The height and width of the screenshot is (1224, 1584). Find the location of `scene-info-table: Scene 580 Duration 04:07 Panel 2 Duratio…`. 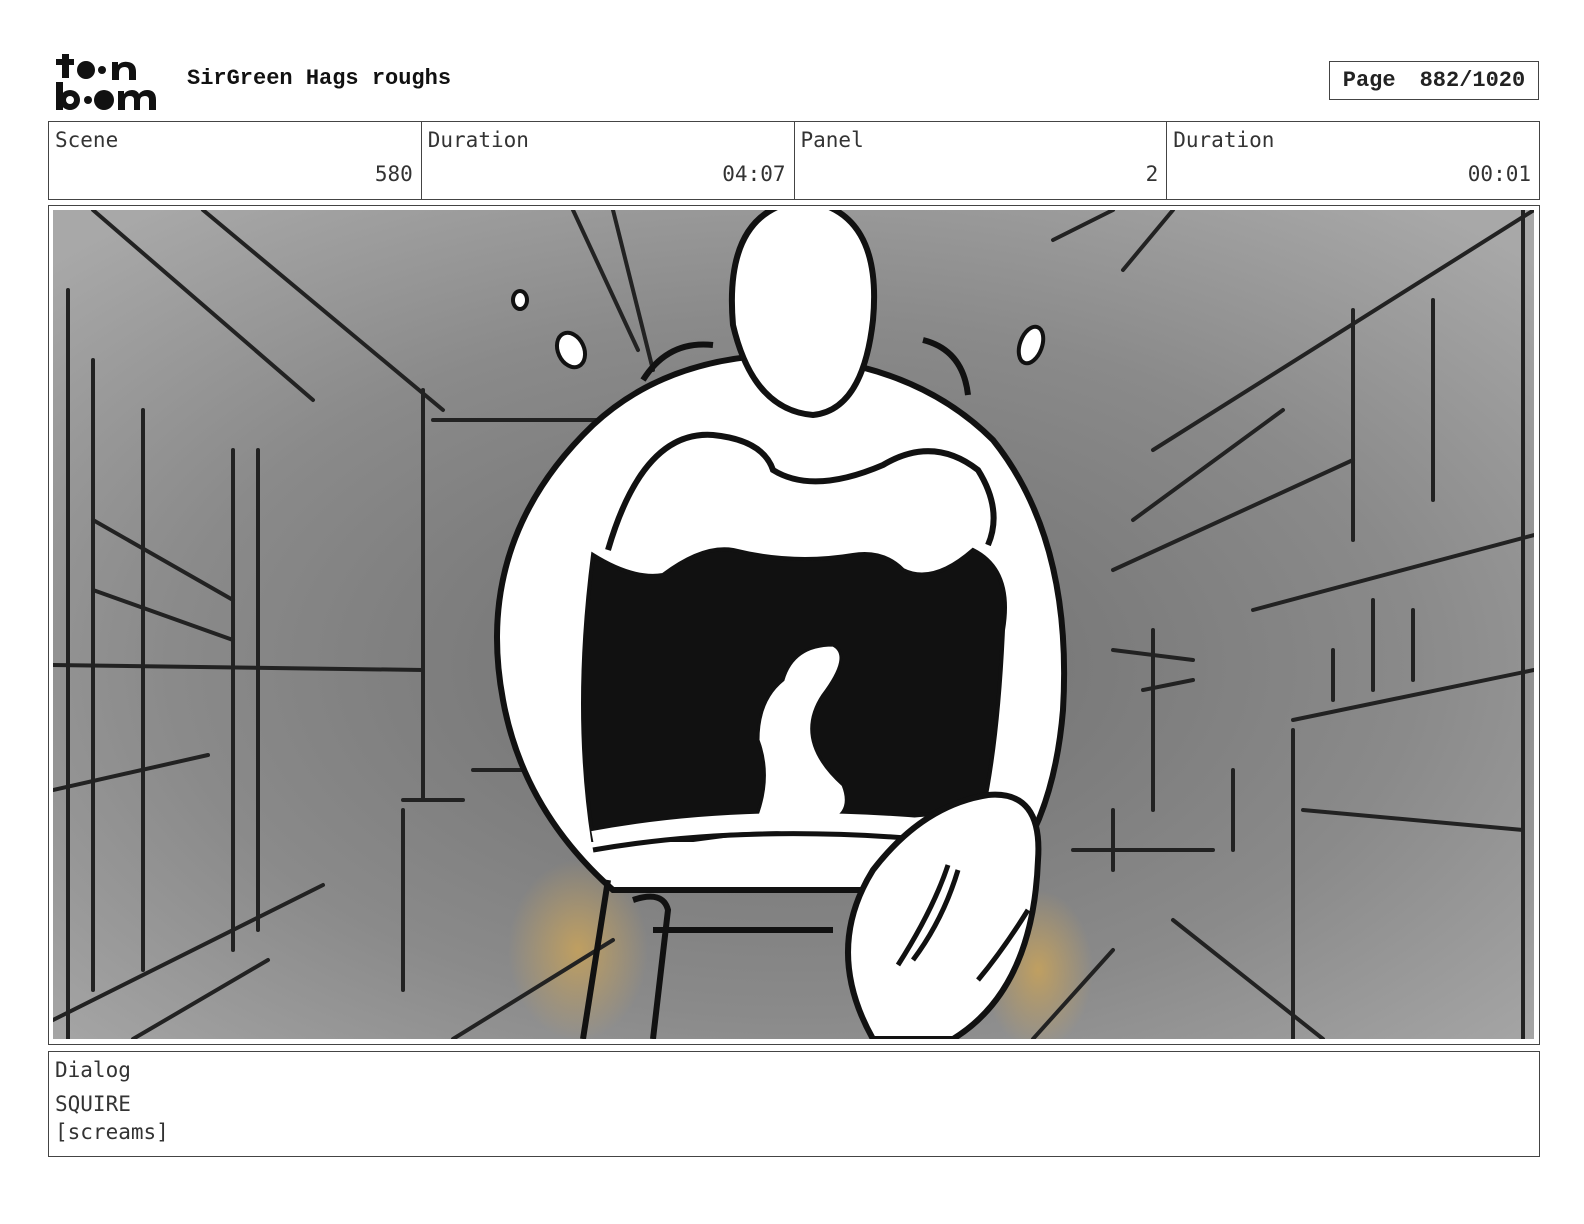

scene-info-table: Scene 580 Duration 04:07 Panel 2 Duratio… is located at coordinates (794, 160).